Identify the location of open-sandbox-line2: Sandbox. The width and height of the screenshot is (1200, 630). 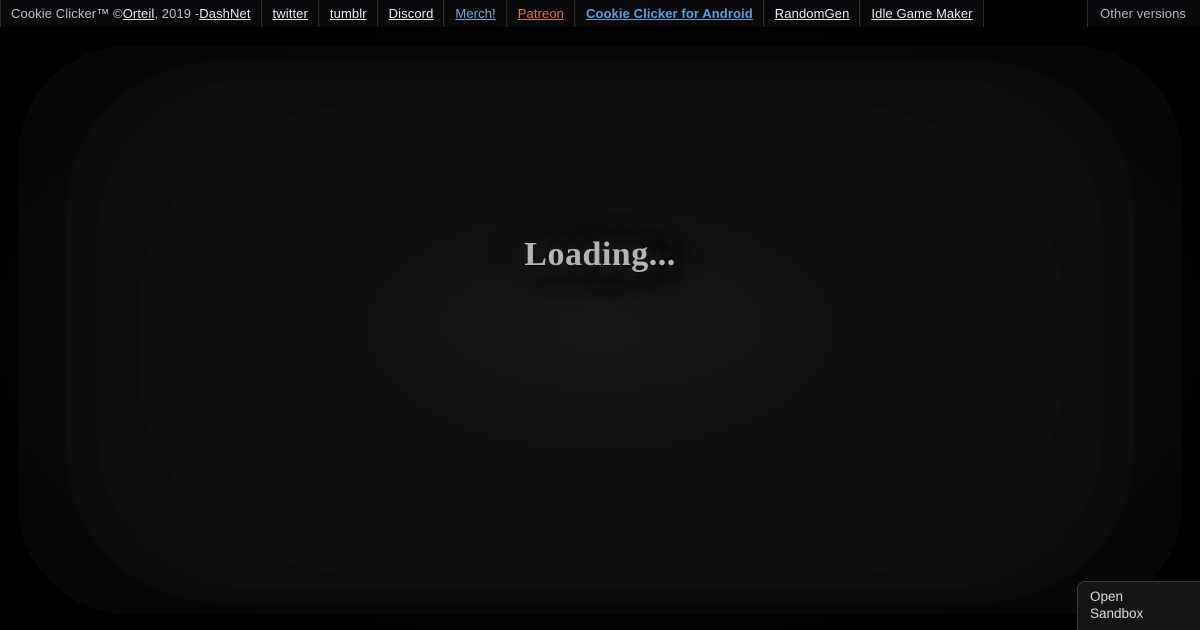
(1117, 613).